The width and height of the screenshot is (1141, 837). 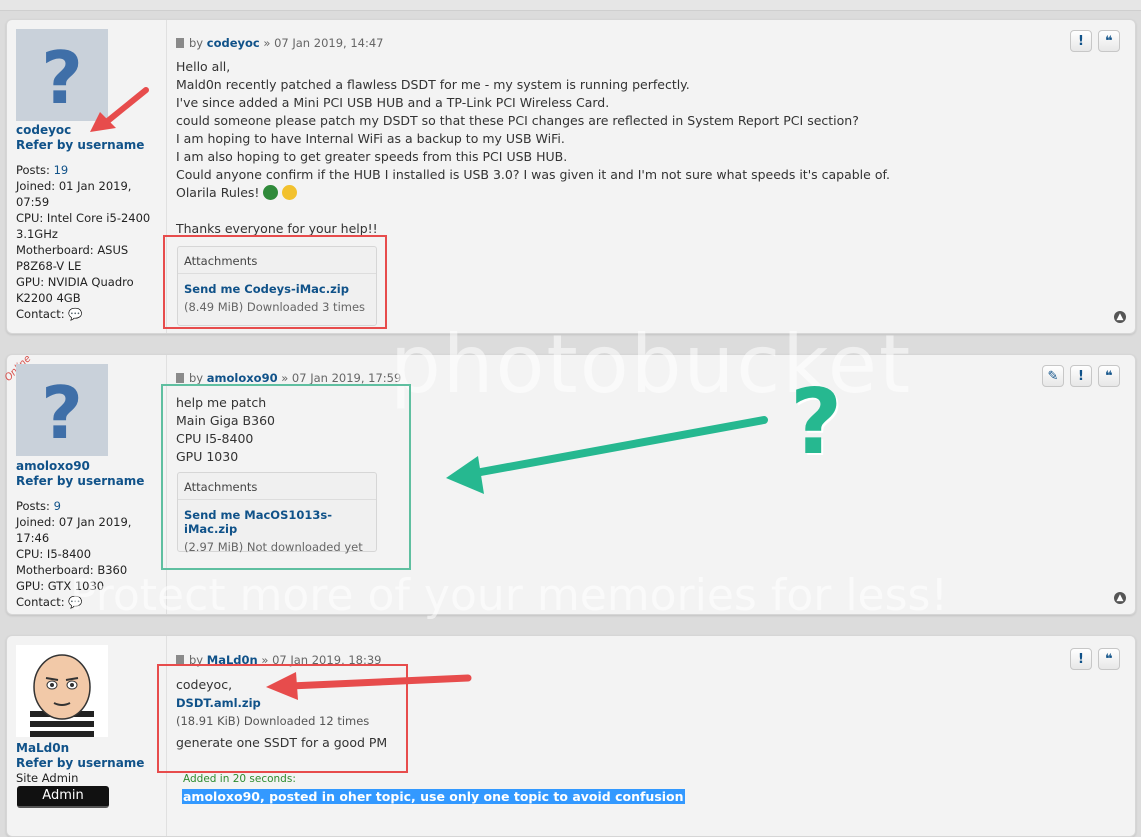 What do you see at coordinates (57, 506) in the screenshot?
I see `post-count-link: 9` at bounding box center [57, 506].